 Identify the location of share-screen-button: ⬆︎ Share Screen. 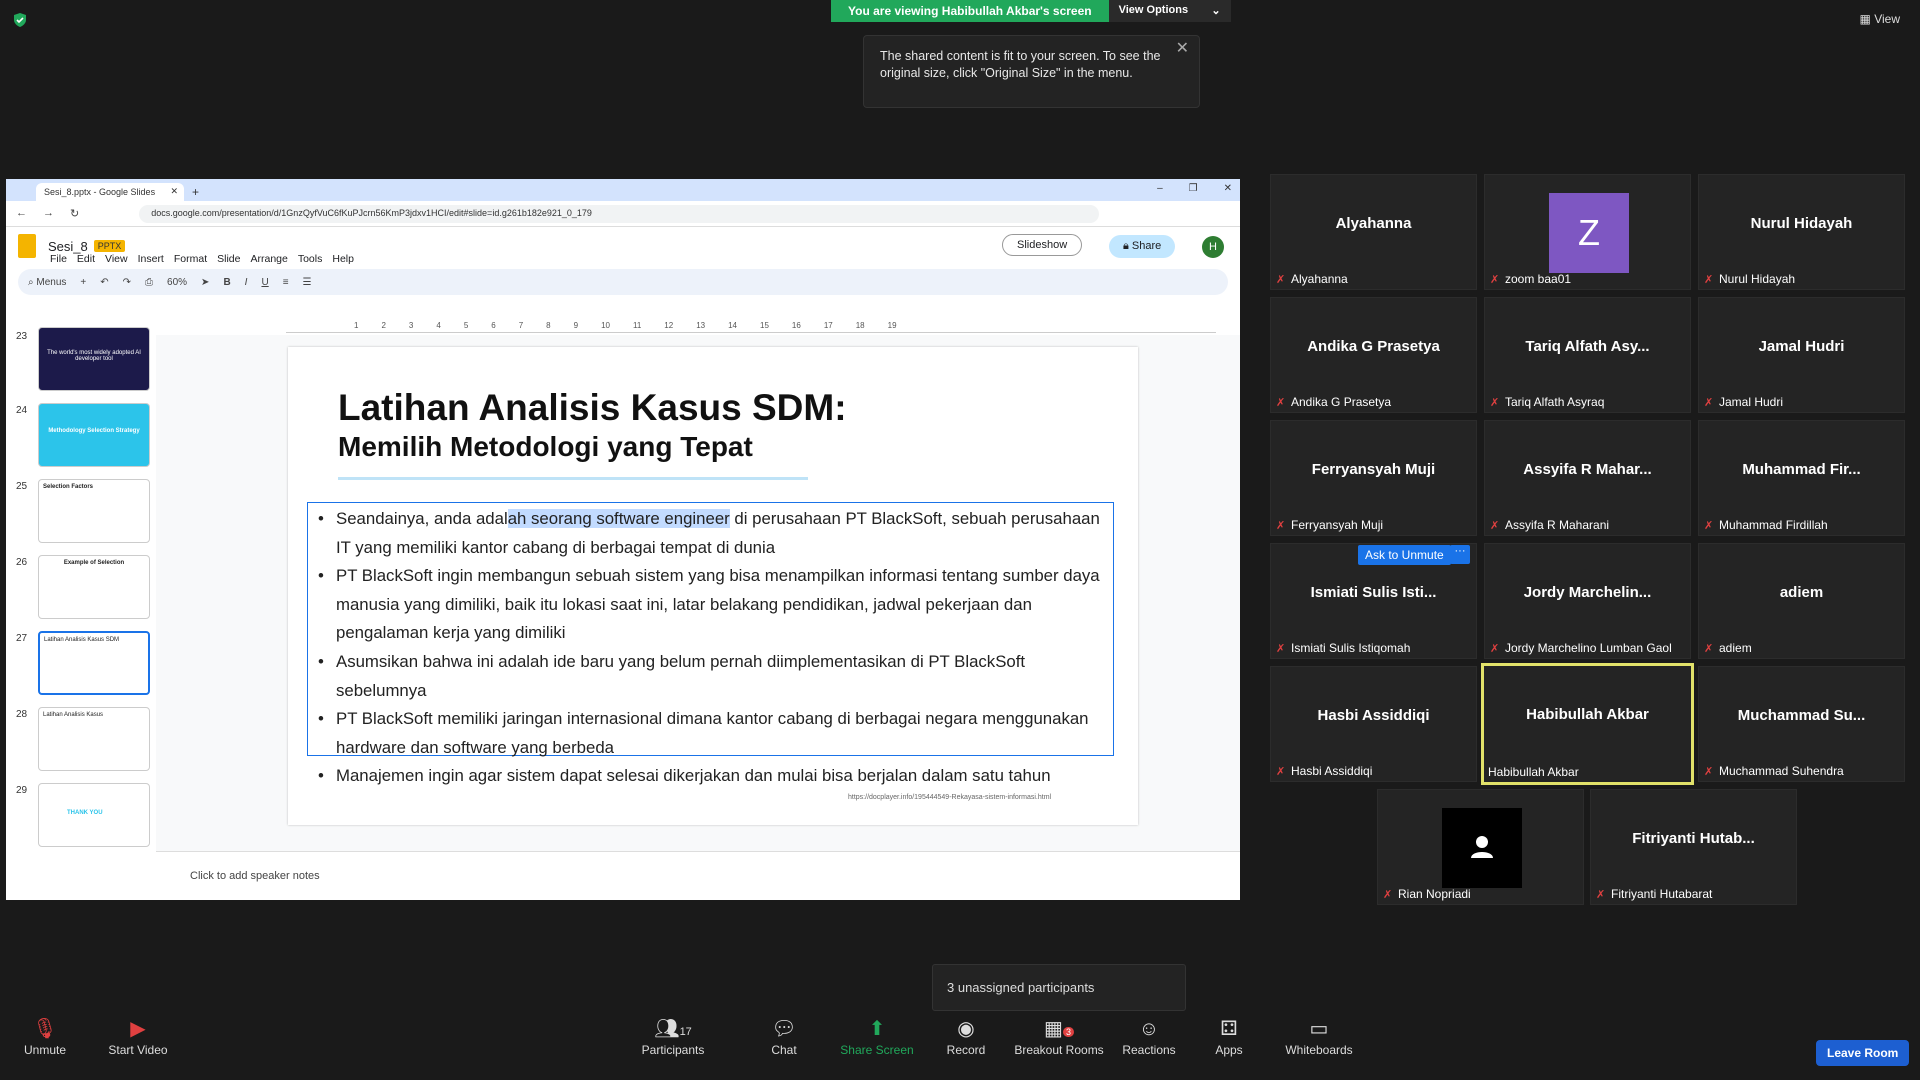
(877, 1036).